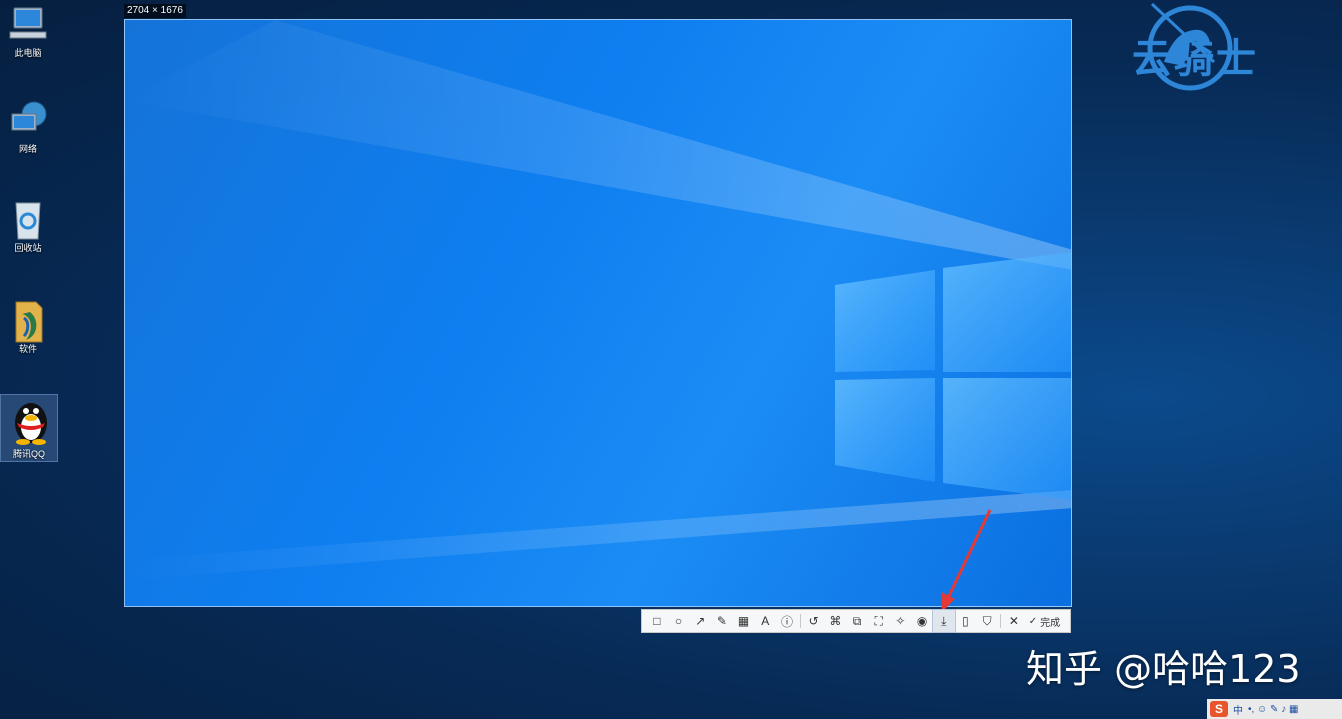 The image size is (1342, 719). What do you see at coordinates (1195, 59) in the screenshot?
I see `brand-watermark: 云骑士` at bounding box center [1195, 59].